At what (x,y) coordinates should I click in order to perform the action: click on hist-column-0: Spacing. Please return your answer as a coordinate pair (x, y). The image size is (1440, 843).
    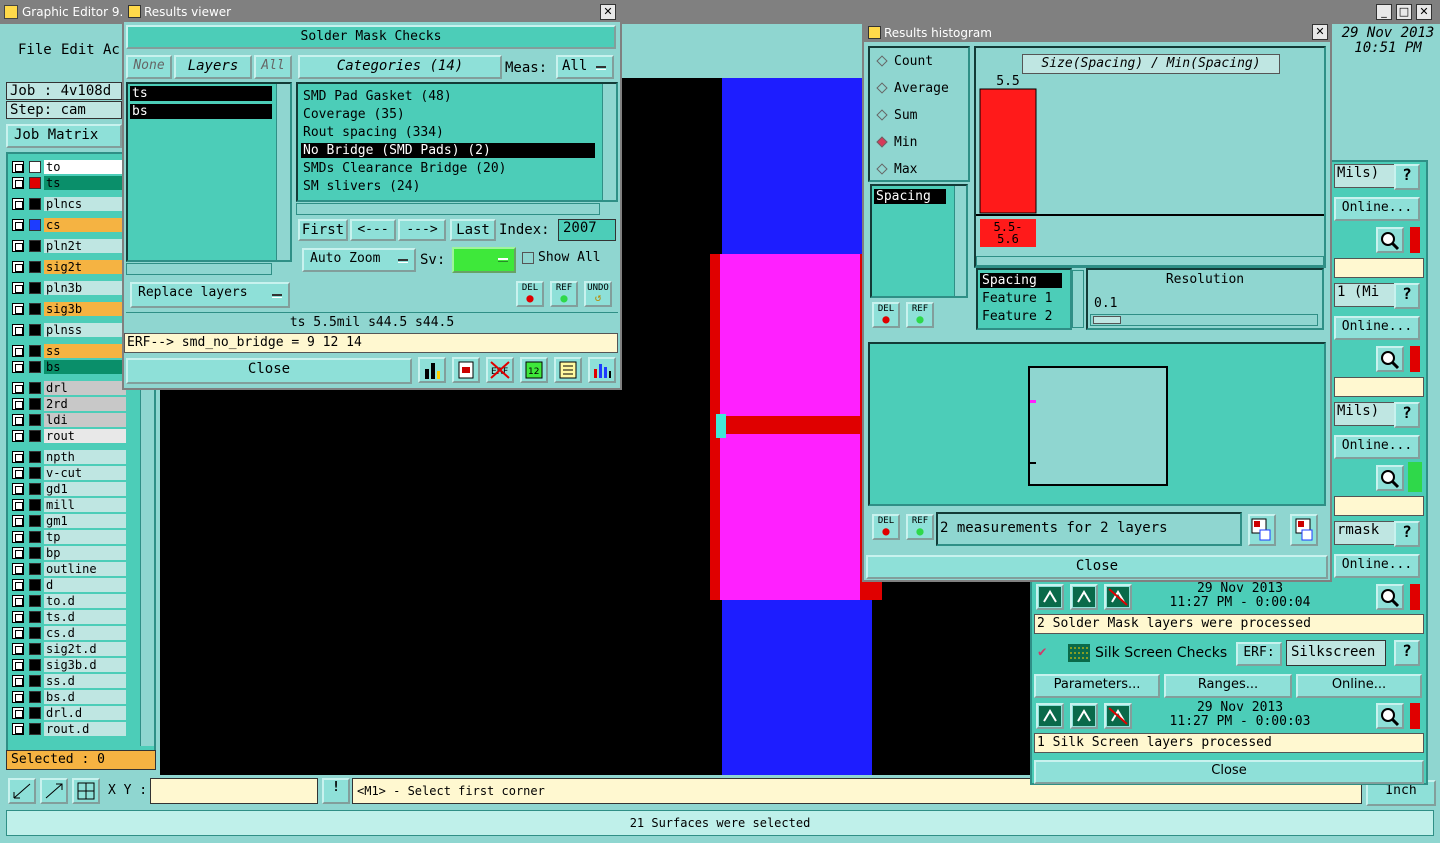
    Looking at the image, I should click on (1021, 280).